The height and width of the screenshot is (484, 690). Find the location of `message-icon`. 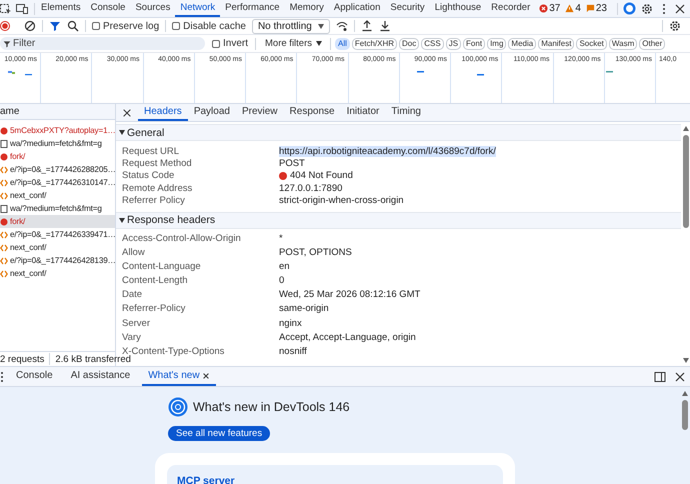

message-icon is located at coordinates (590, 8).